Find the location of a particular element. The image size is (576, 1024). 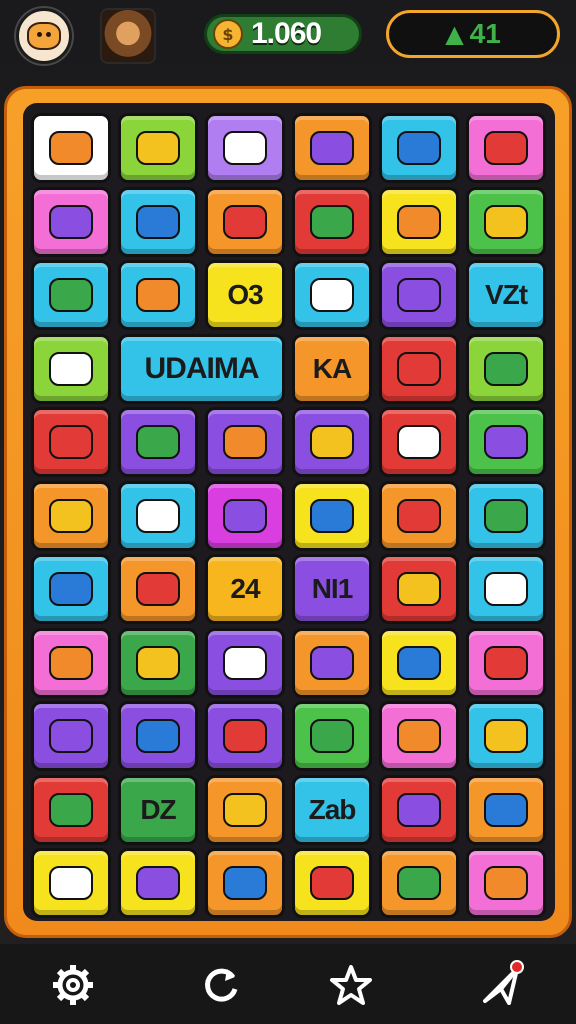

radio-icon is located at coordinates (245, 442).